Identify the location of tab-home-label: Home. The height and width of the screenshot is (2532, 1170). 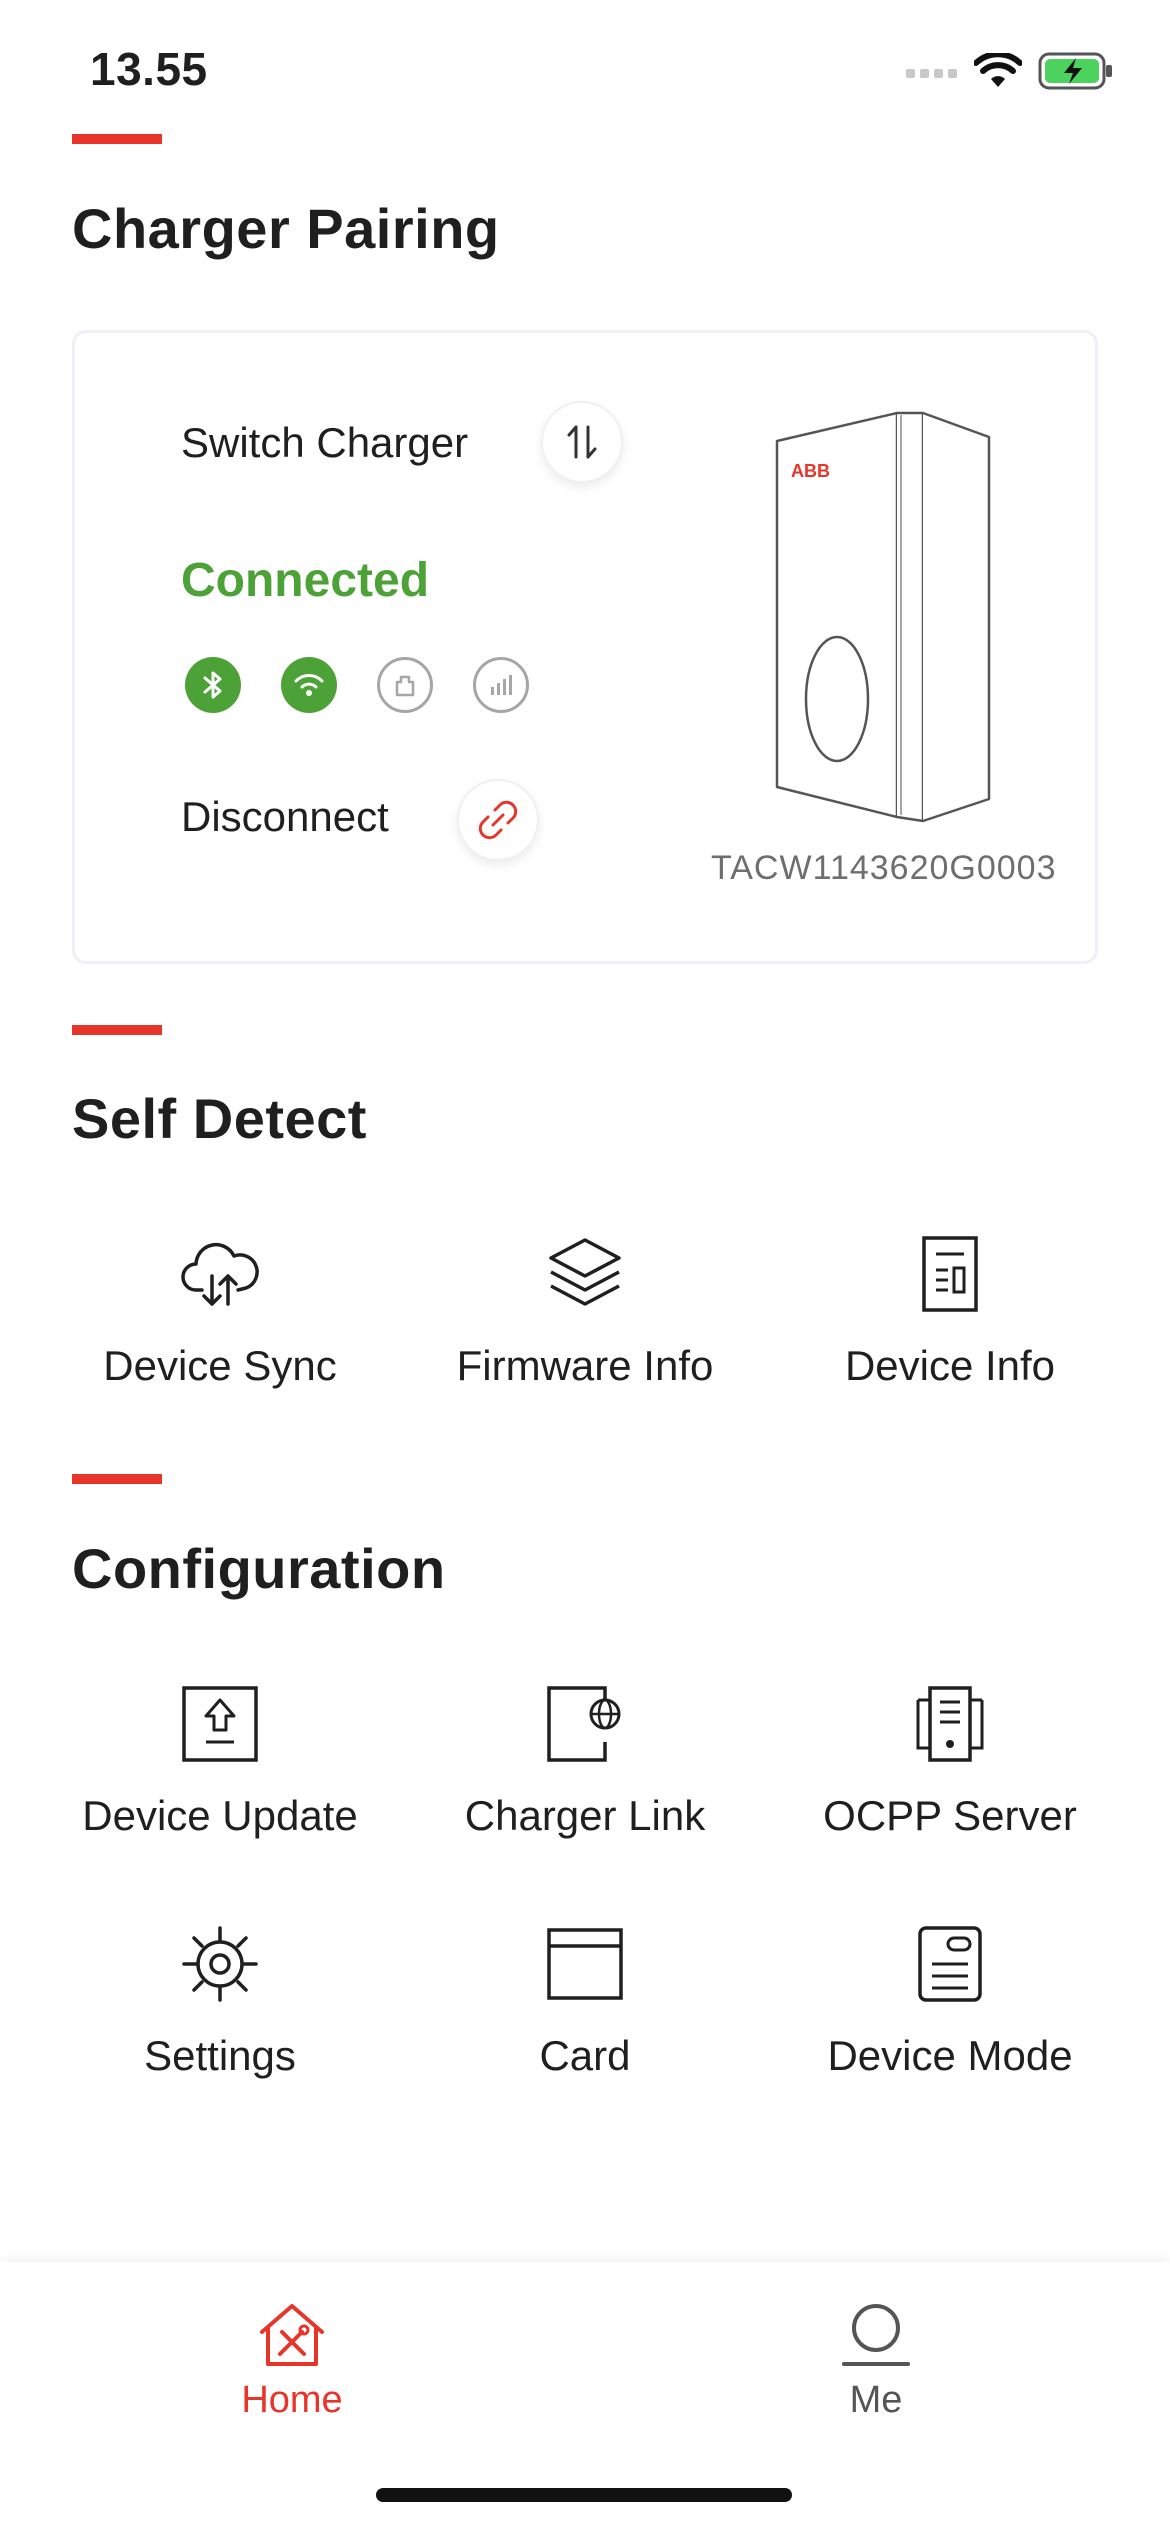
(292, 2400).